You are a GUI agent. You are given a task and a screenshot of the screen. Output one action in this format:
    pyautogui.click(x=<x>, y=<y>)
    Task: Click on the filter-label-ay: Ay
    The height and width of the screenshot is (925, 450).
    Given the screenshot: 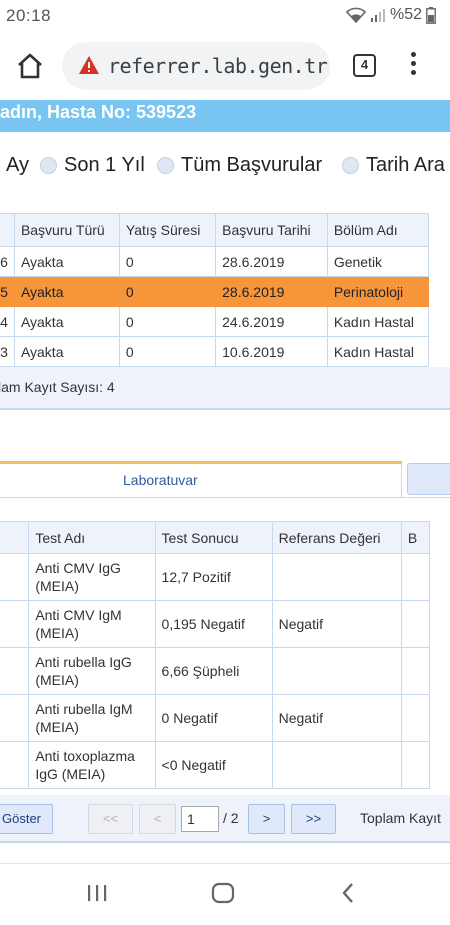 What is the action you would take?
    pyautogui.click(x=17, y=165)
    